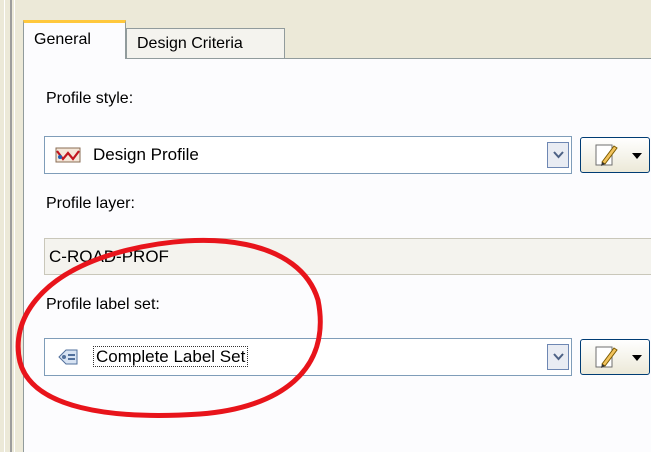  Describe the element at coordinates (109, 256) in the screenshot. I see `profile-layer-value: C-ROAD-PROF` at that location.